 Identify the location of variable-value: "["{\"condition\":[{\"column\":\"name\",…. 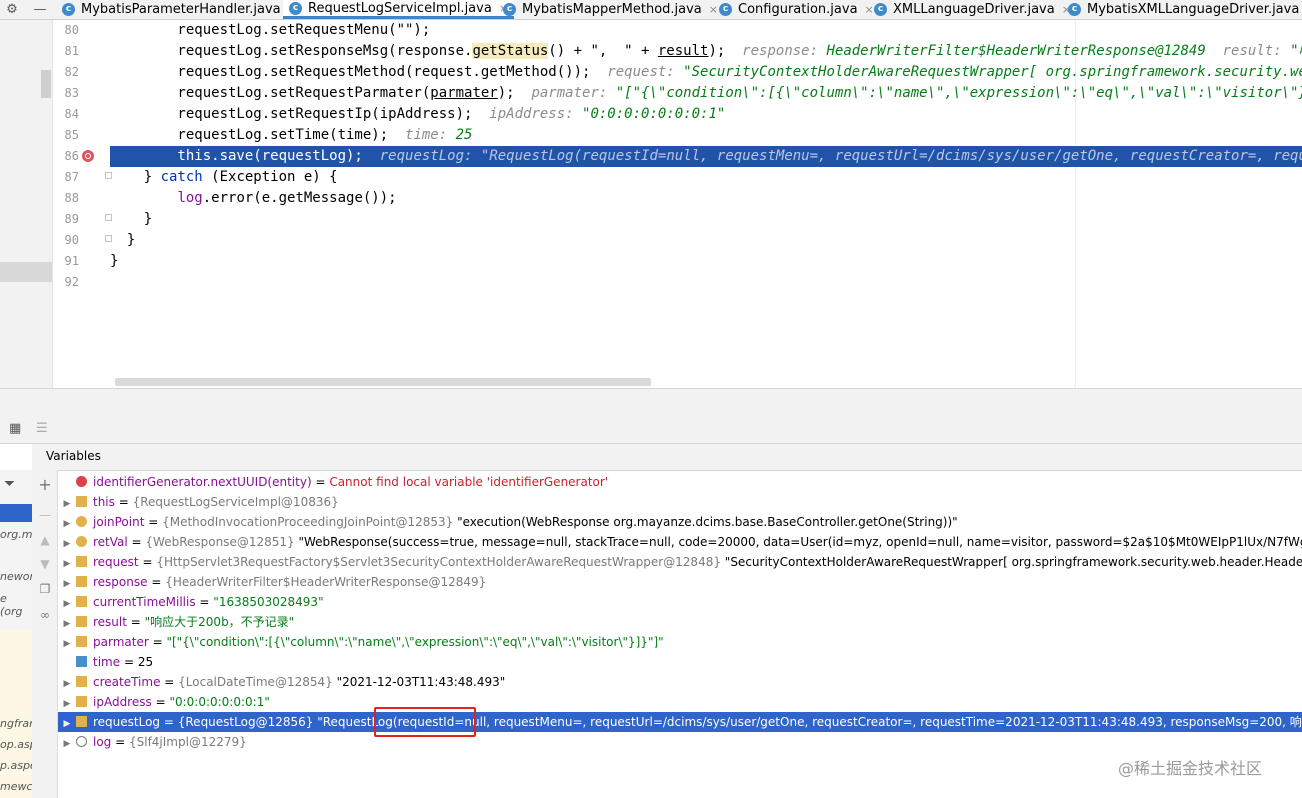
(415, 642).